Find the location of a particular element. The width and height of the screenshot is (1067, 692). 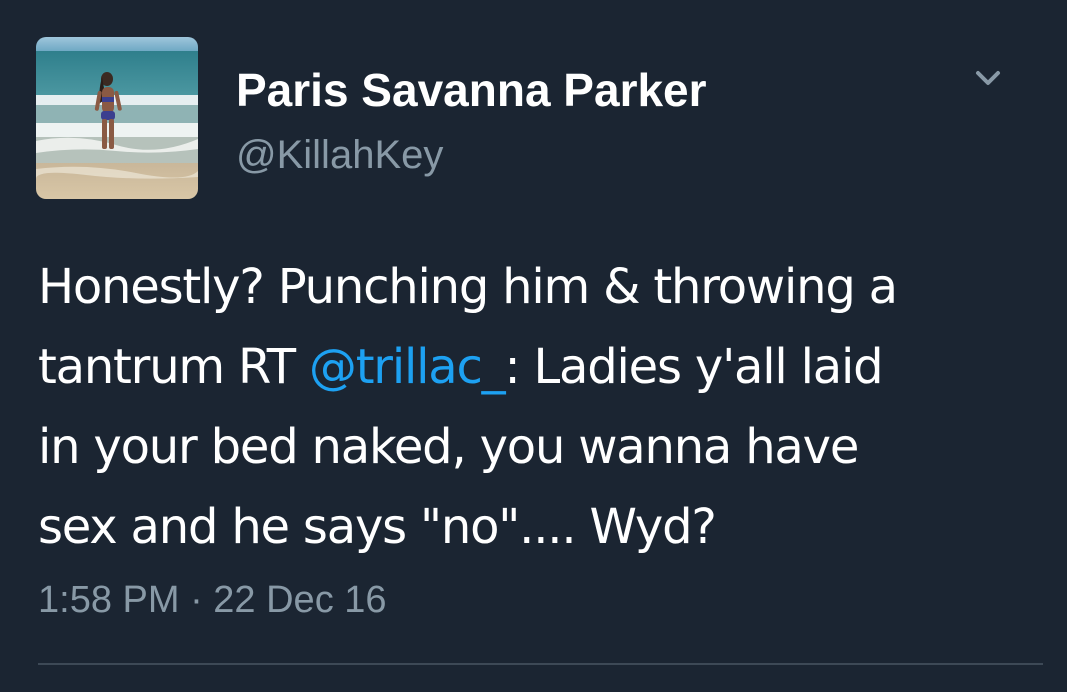

author-avatar is located at coordinates (117, 118).